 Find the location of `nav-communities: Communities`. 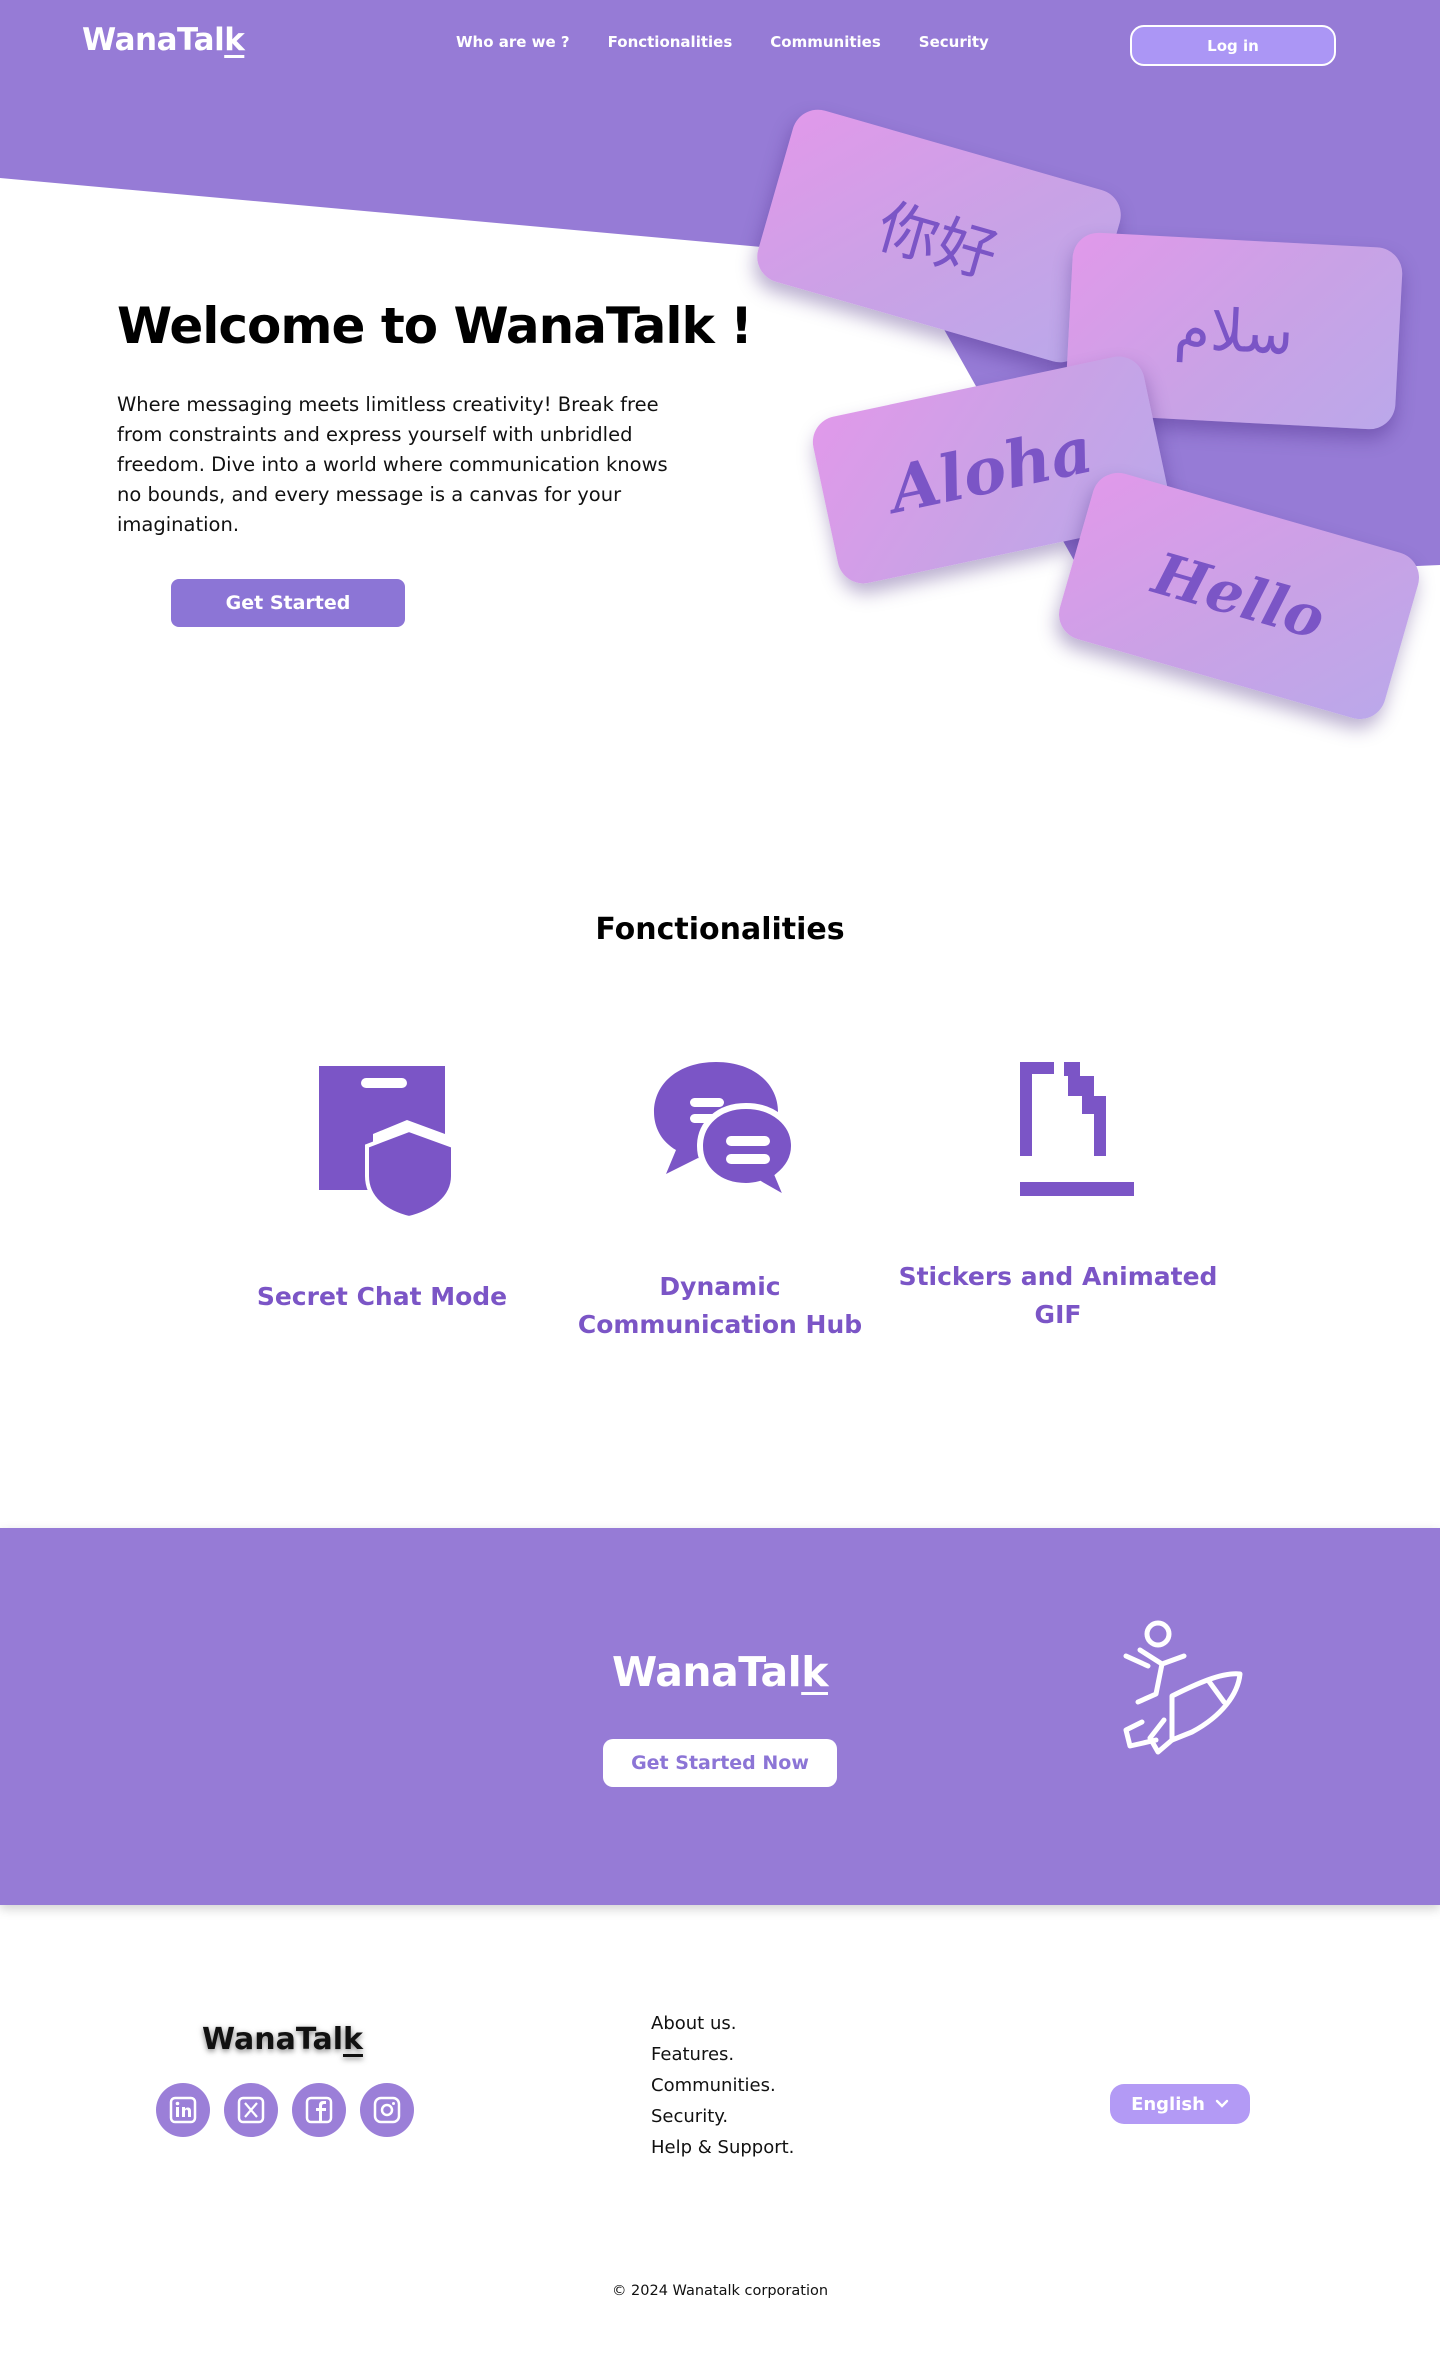

nav-communities: Communities is located at coordinates (825, 42).